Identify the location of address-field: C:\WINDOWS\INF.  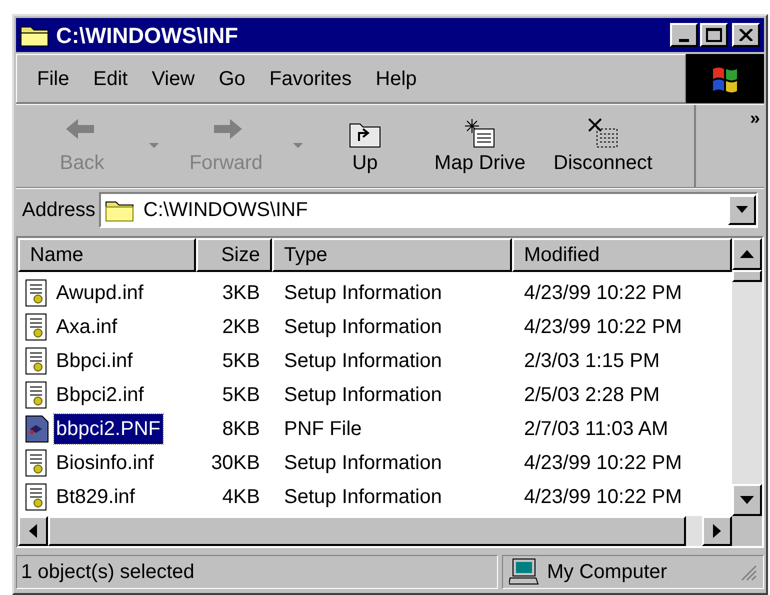
(428, 210).